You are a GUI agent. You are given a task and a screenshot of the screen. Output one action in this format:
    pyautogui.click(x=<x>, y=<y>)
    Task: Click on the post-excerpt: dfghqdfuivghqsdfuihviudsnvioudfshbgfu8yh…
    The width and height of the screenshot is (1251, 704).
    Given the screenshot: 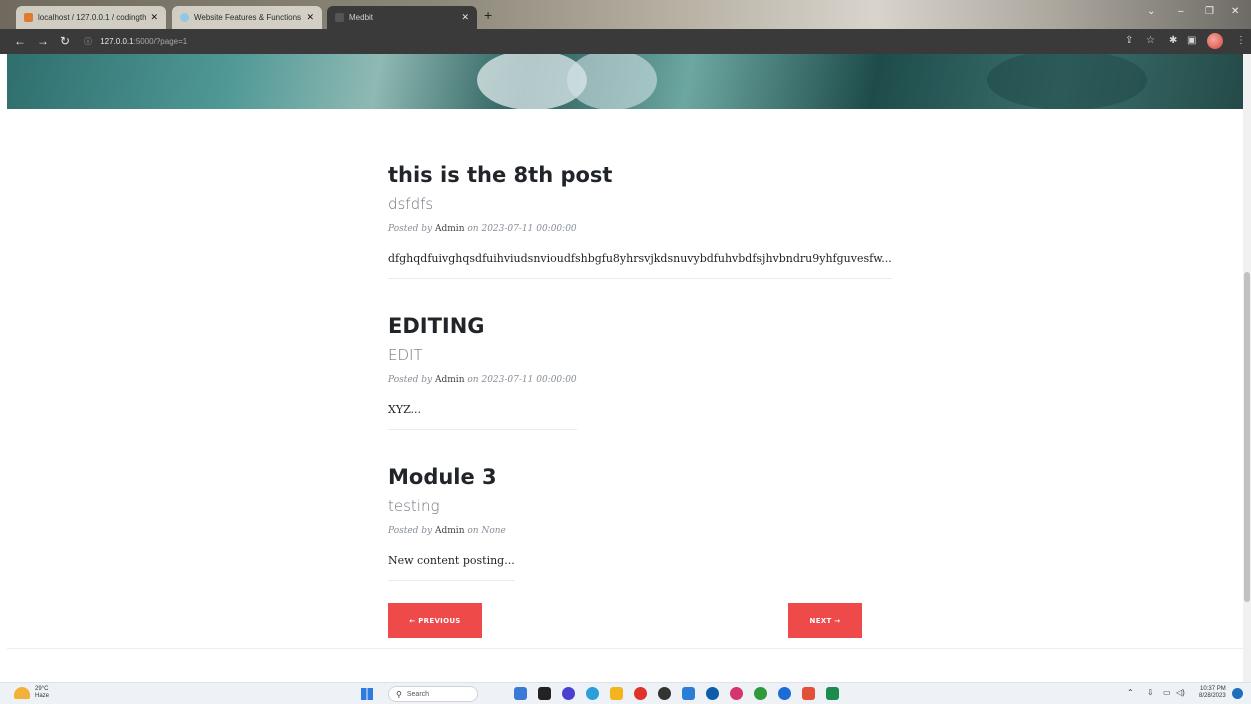 What is the action you would take?
    pyautogui.click(x=640, y=258)
    